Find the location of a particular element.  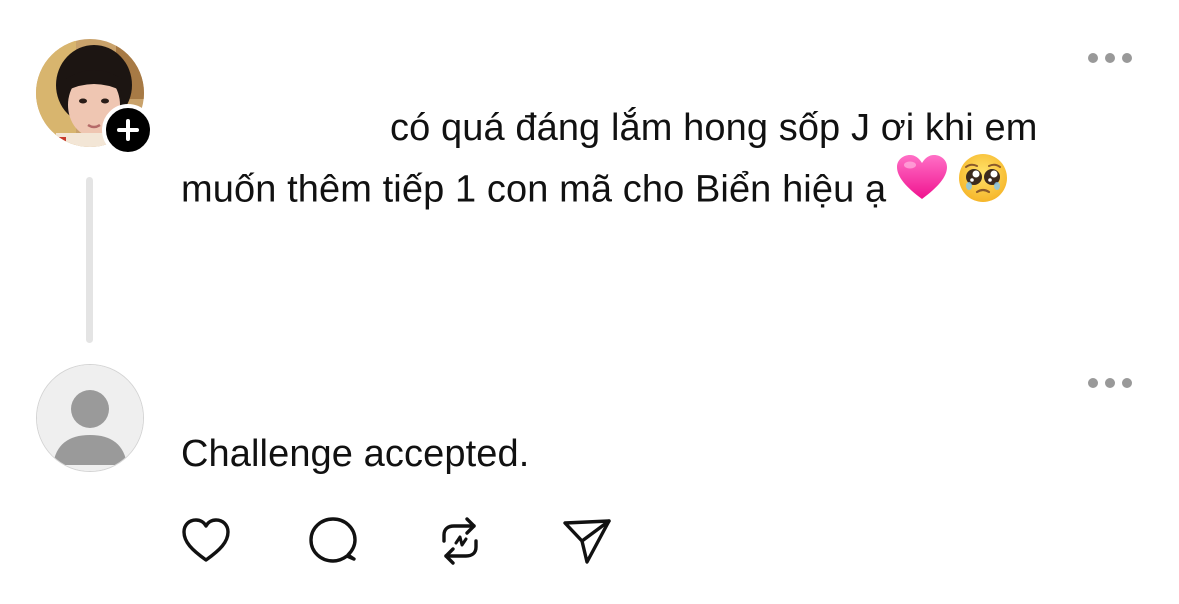

default-user-avatar-image is located at coordinates (90, 418).